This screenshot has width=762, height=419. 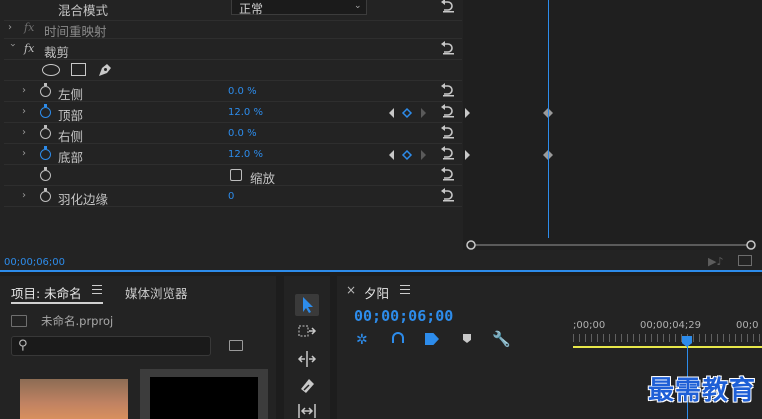 I want to click on crop-left-value: 0.0 %, so click(x=242, y=91).